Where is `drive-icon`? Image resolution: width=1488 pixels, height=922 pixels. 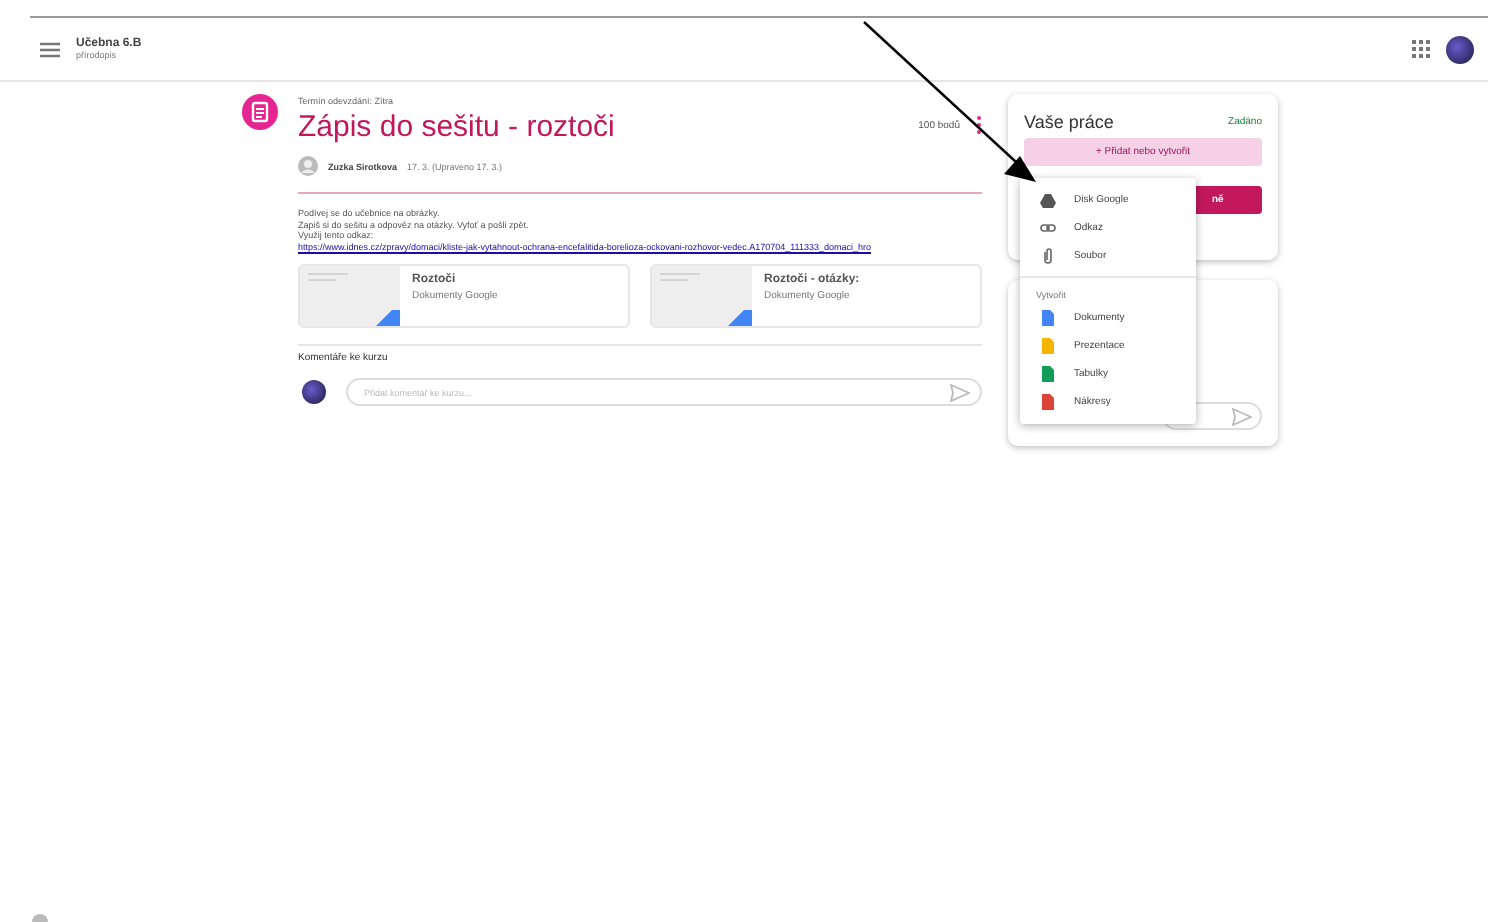 drive-icon is located at coordinates (1048, 200).